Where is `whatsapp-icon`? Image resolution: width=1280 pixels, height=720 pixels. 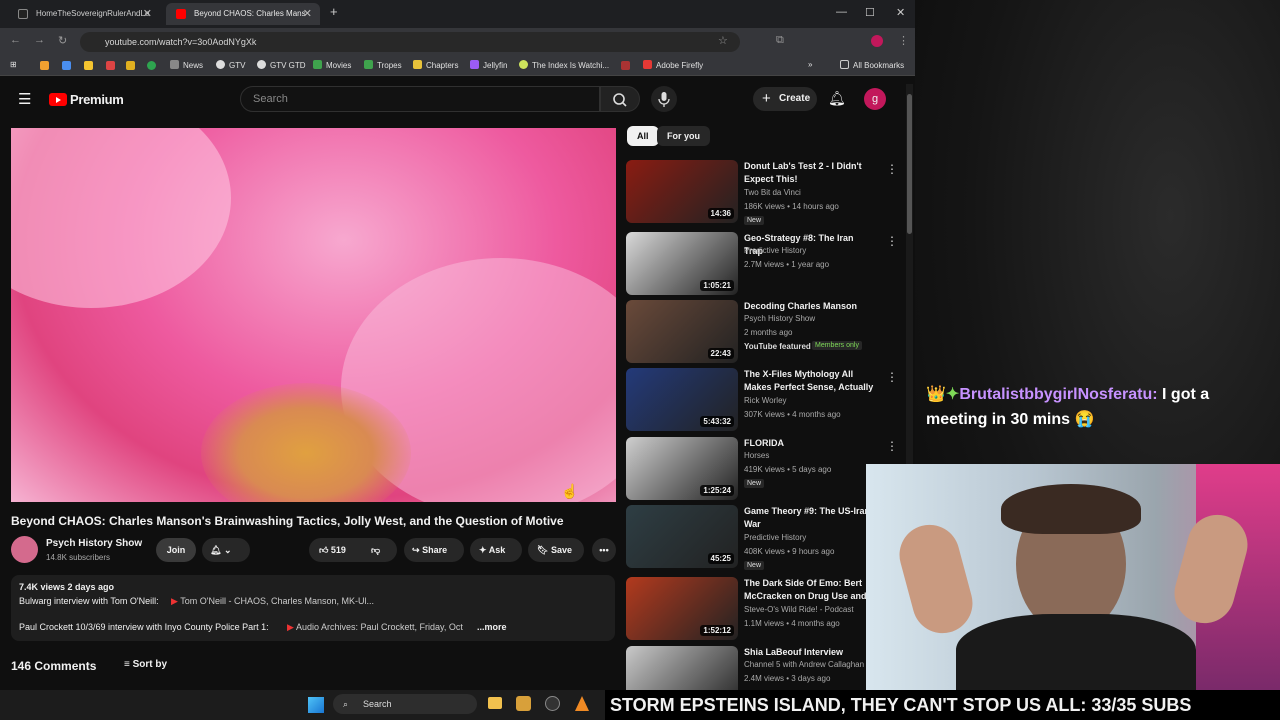
whatsapp-icon is located at coordinates (151, 65).